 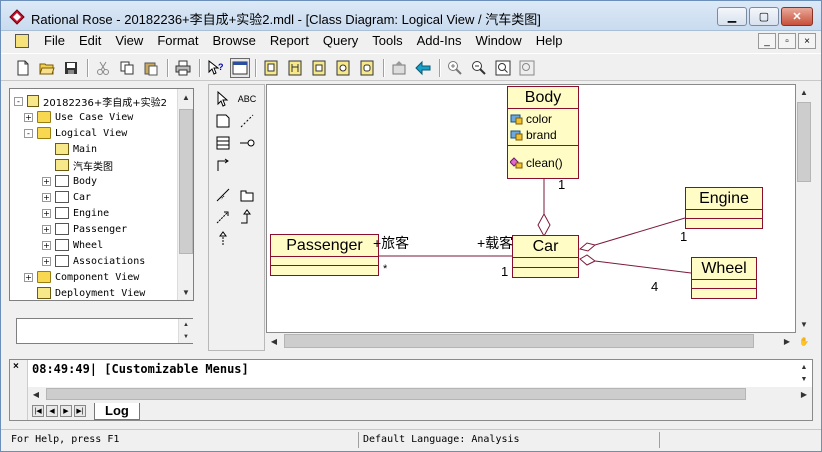 What do you see at coordinates (71, 68) in the screenshot?
I see `save-icon` at bounding box center [71, 68].